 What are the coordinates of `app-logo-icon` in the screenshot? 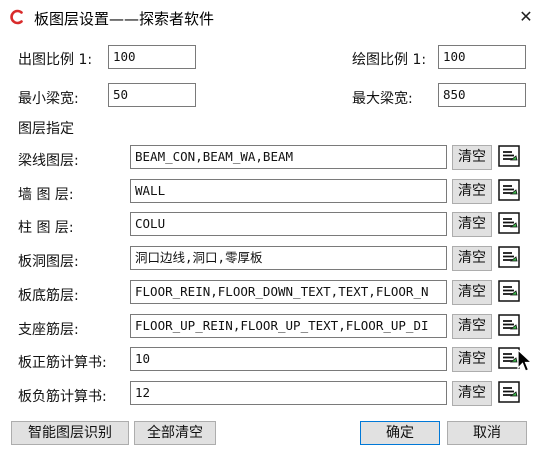 It's located at (16, 17).